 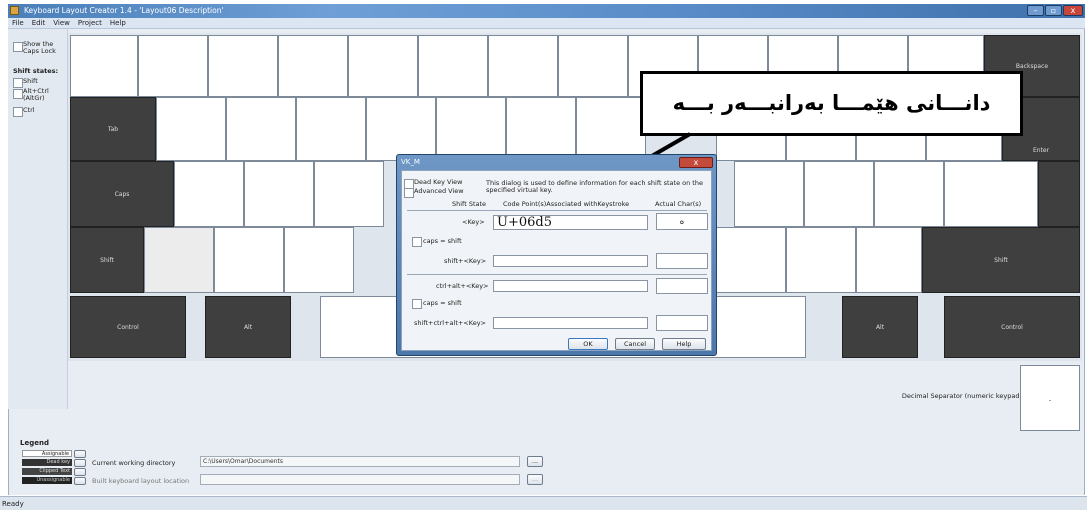 I want to click on key-l, so click(x=769, y=194).